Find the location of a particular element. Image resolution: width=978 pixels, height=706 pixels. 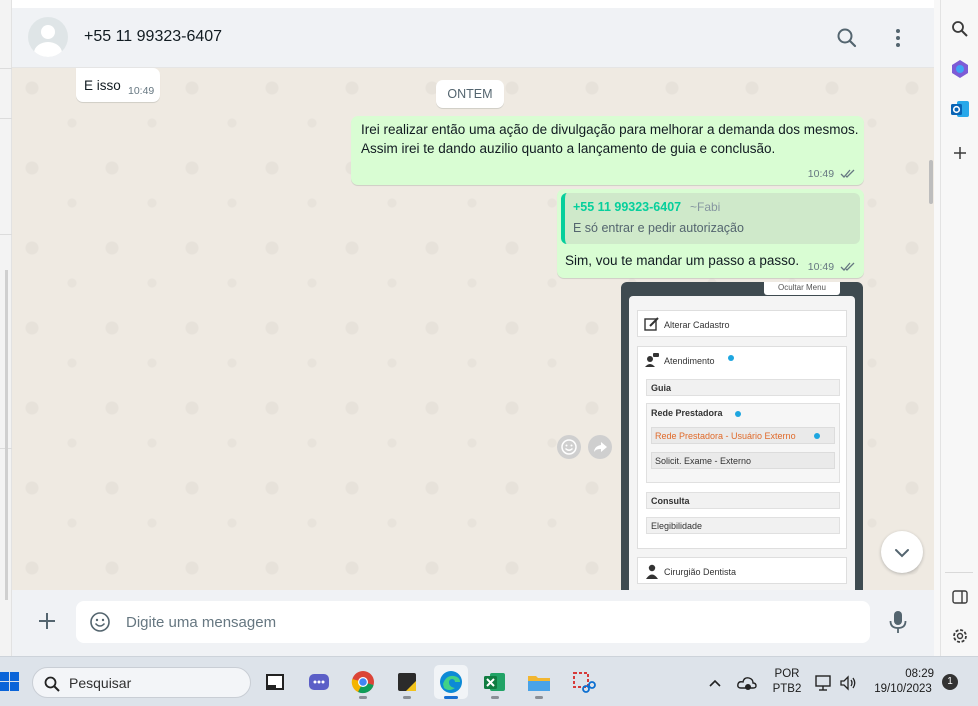

panel-icon is located at coordinates (960, 597).